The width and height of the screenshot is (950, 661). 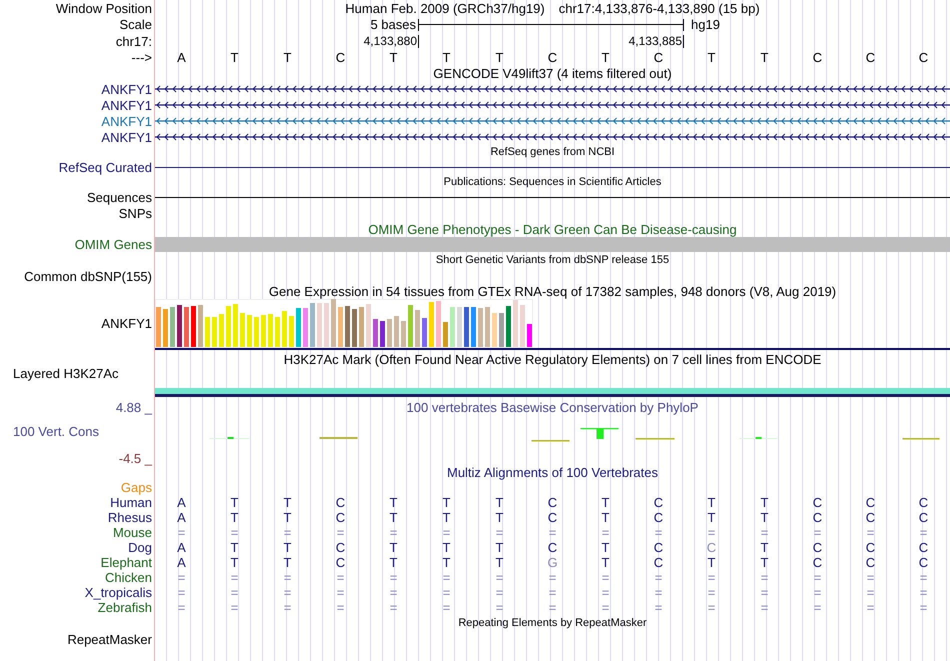 What do you see at coordinates (125, 607) in the screenshot?
I see `track-label: Zebrafish` at bounding box center [125, 607].